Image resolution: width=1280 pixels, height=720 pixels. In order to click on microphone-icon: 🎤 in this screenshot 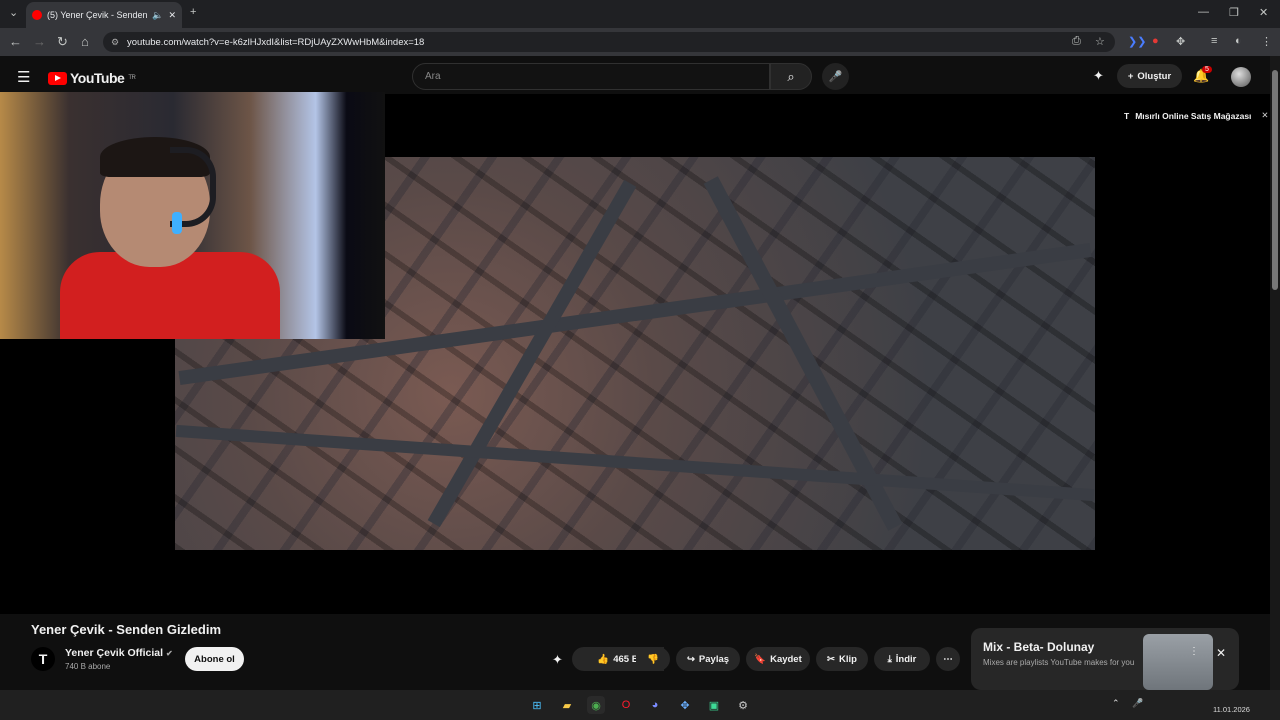, I will do `click(835, 77)`.